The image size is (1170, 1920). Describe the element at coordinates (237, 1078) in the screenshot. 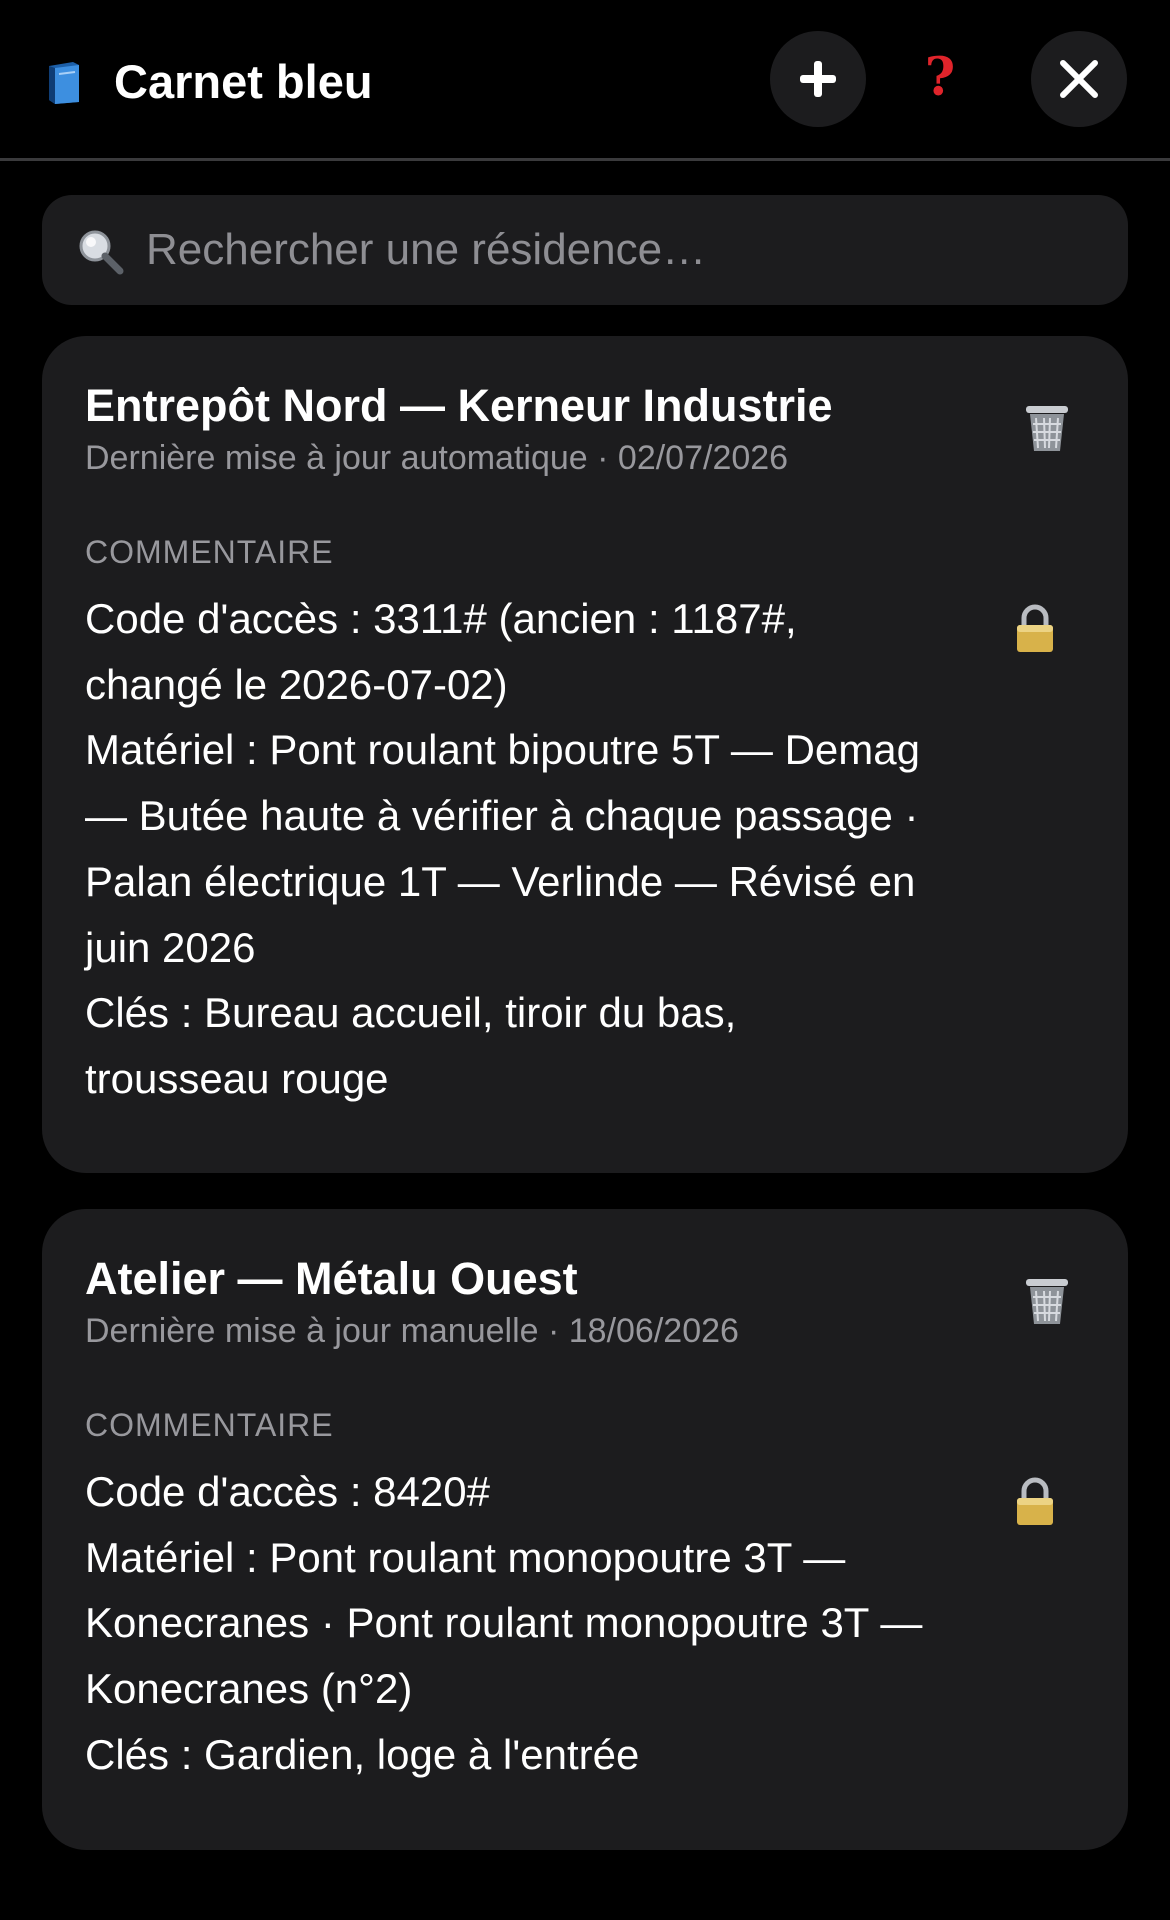

I see `comment-line: trousseau rouge` at that location.